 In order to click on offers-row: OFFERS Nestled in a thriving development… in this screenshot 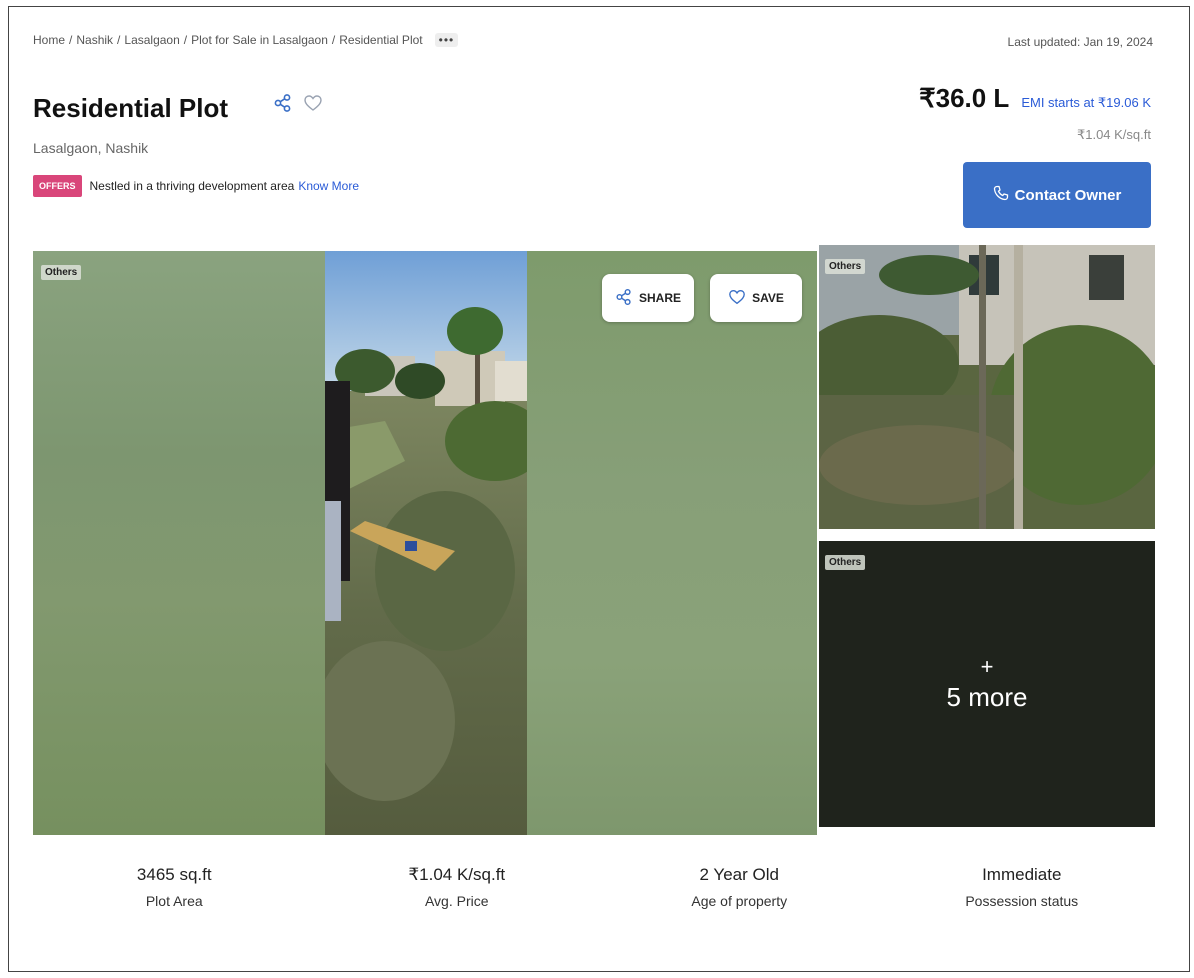, I will do `click(196, 186)`.